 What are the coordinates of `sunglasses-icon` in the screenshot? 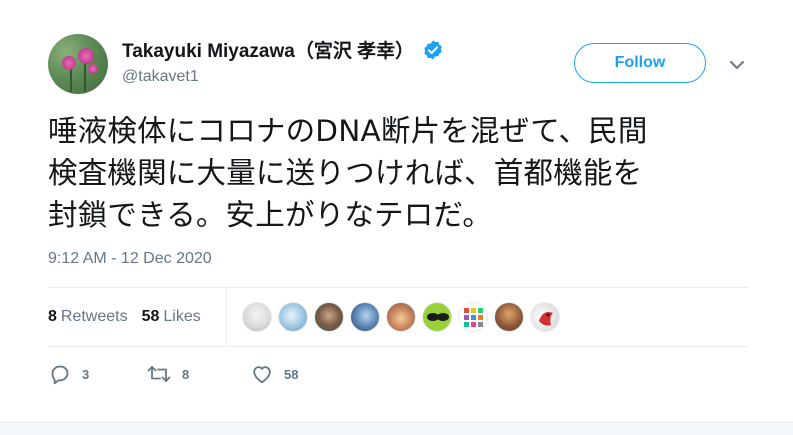 It's located at (438, 317).